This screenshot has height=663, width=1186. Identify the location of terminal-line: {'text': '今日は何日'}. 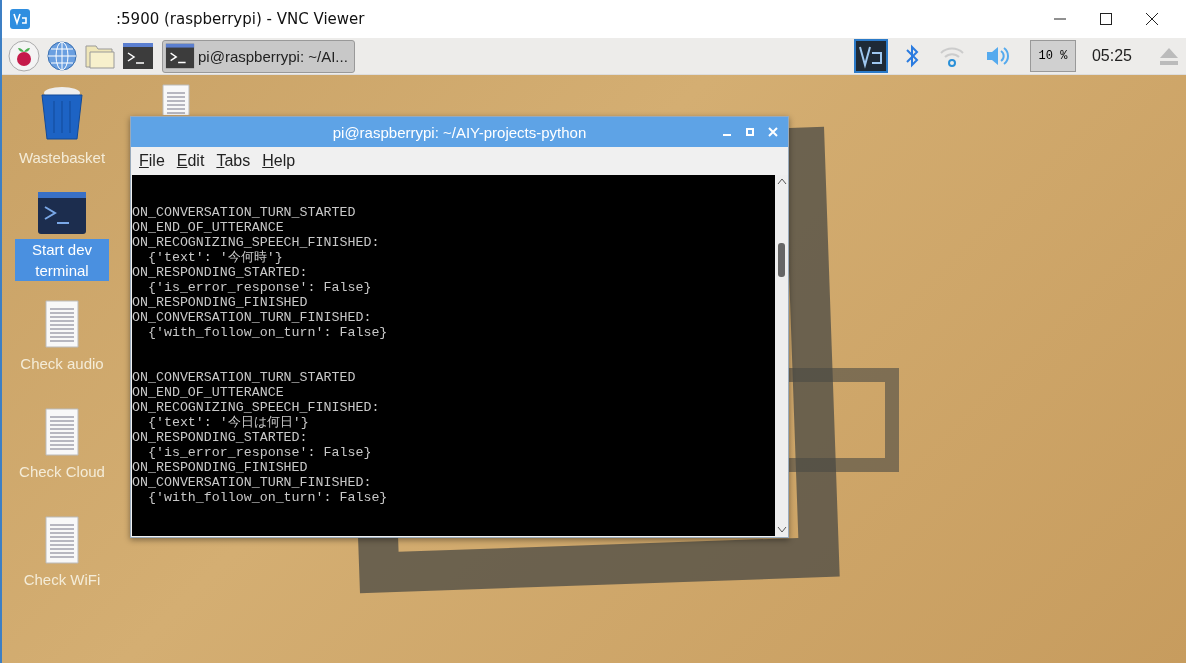
(228, 422).